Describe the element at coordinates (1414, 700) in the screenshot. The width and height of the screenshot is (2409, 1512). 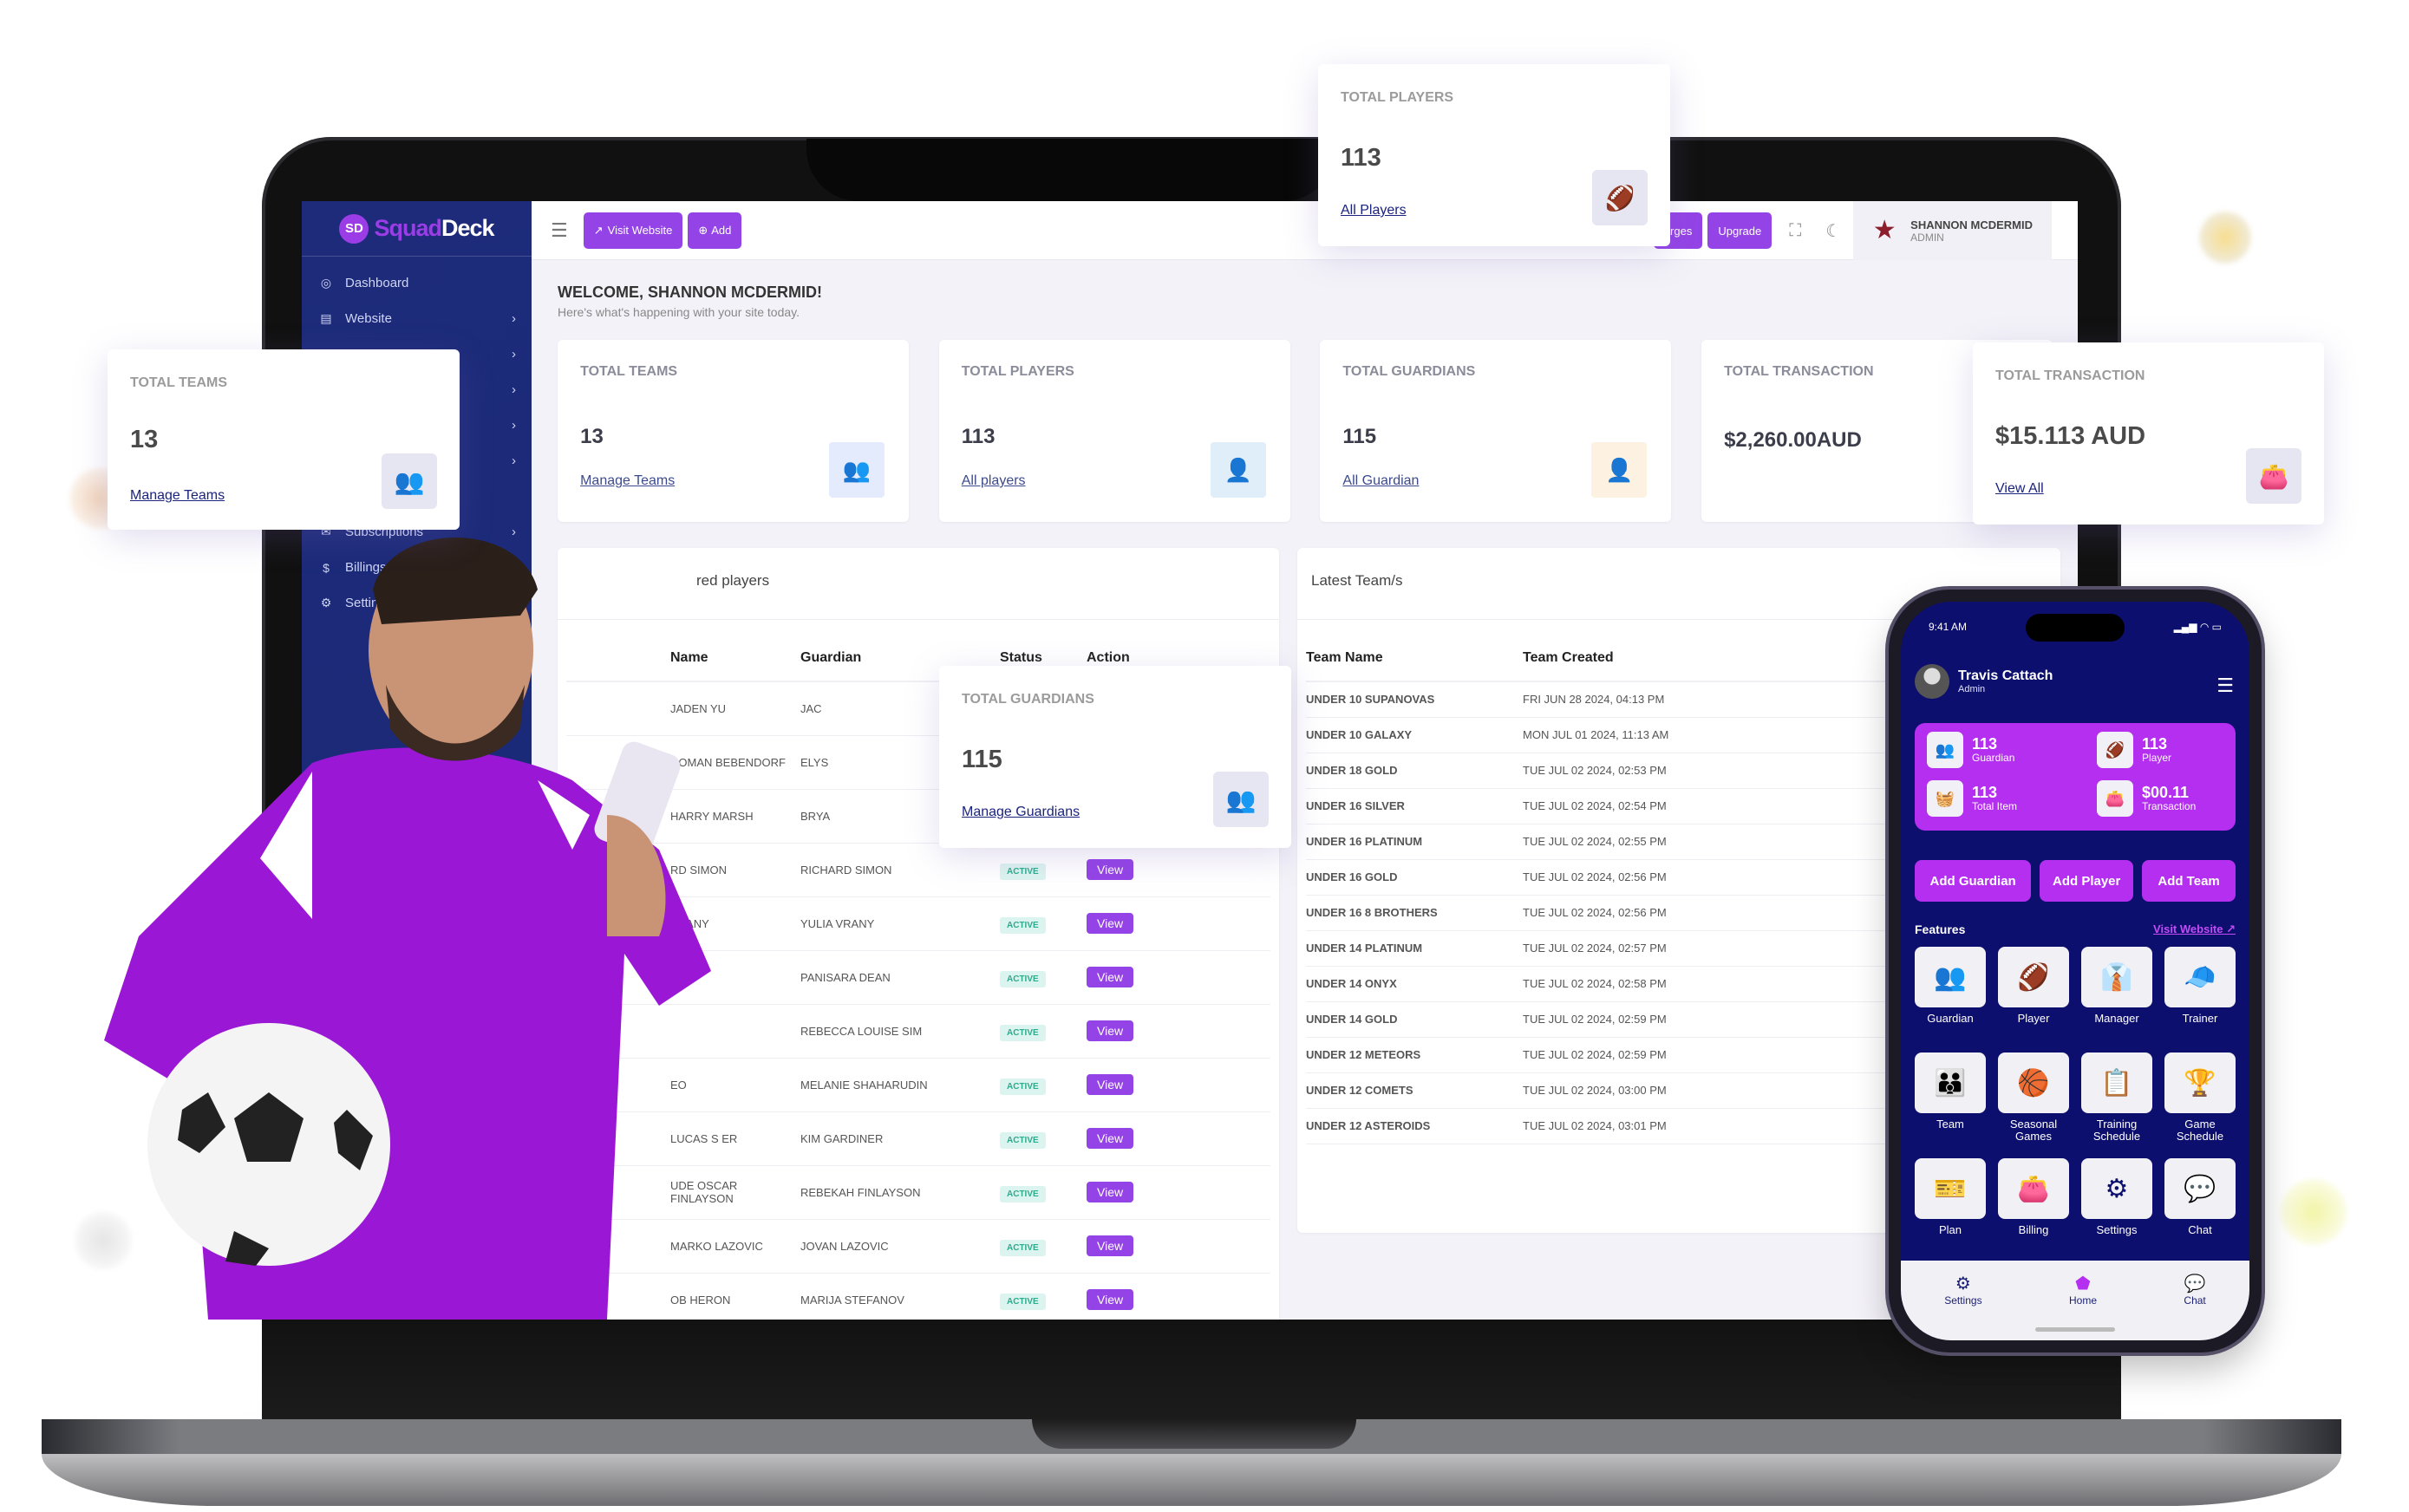
I see `team-name-link: UNDER 10 SUPANOVAS` at that location.